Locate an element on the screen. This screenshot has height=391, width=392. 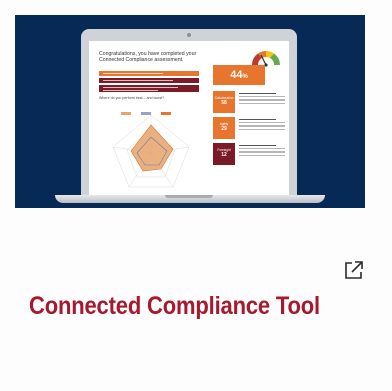
category-block: Agility 29 is located at coordinates (224, 128).